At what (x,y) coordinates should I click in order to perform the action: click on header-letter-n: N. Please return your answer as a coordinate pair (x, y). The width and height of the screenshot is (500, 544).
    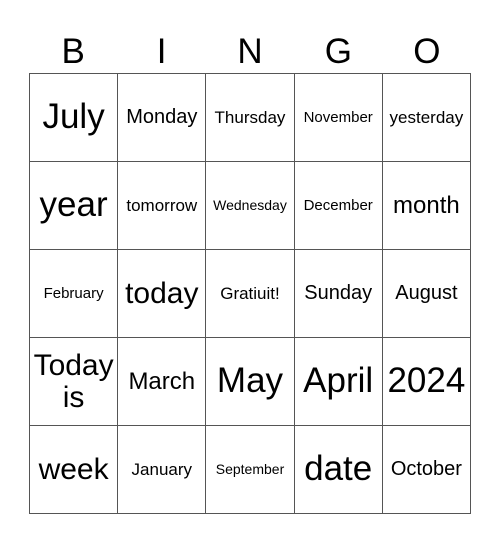
    Looking at the image, I should click on (250, 51).